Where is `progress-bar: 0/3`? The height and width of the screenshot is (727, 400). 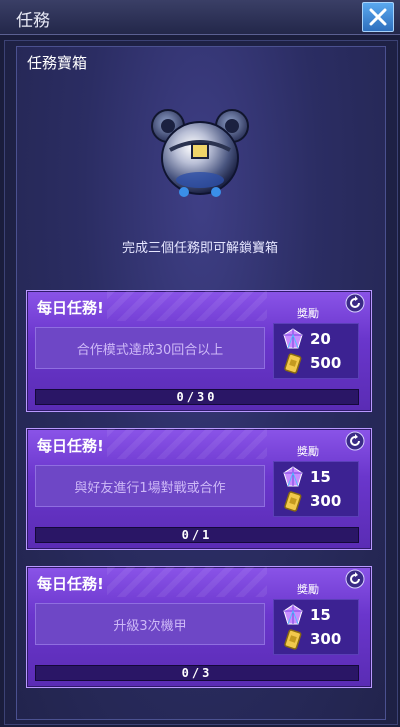 progress-bar: 0/3 is located at coordinates (197, 673).